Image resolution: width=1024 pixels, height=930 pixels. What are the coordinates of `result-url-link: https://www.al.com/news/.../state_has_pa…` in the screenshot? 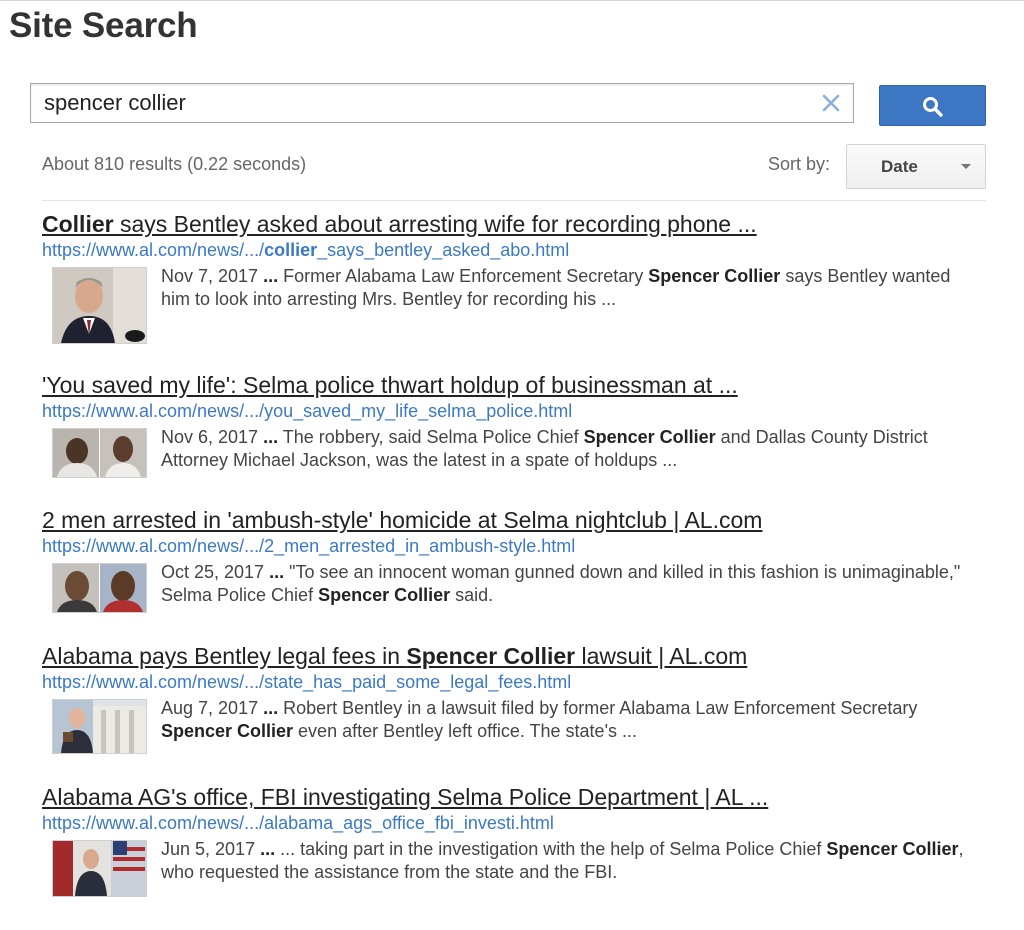 It's located at (514, 682).